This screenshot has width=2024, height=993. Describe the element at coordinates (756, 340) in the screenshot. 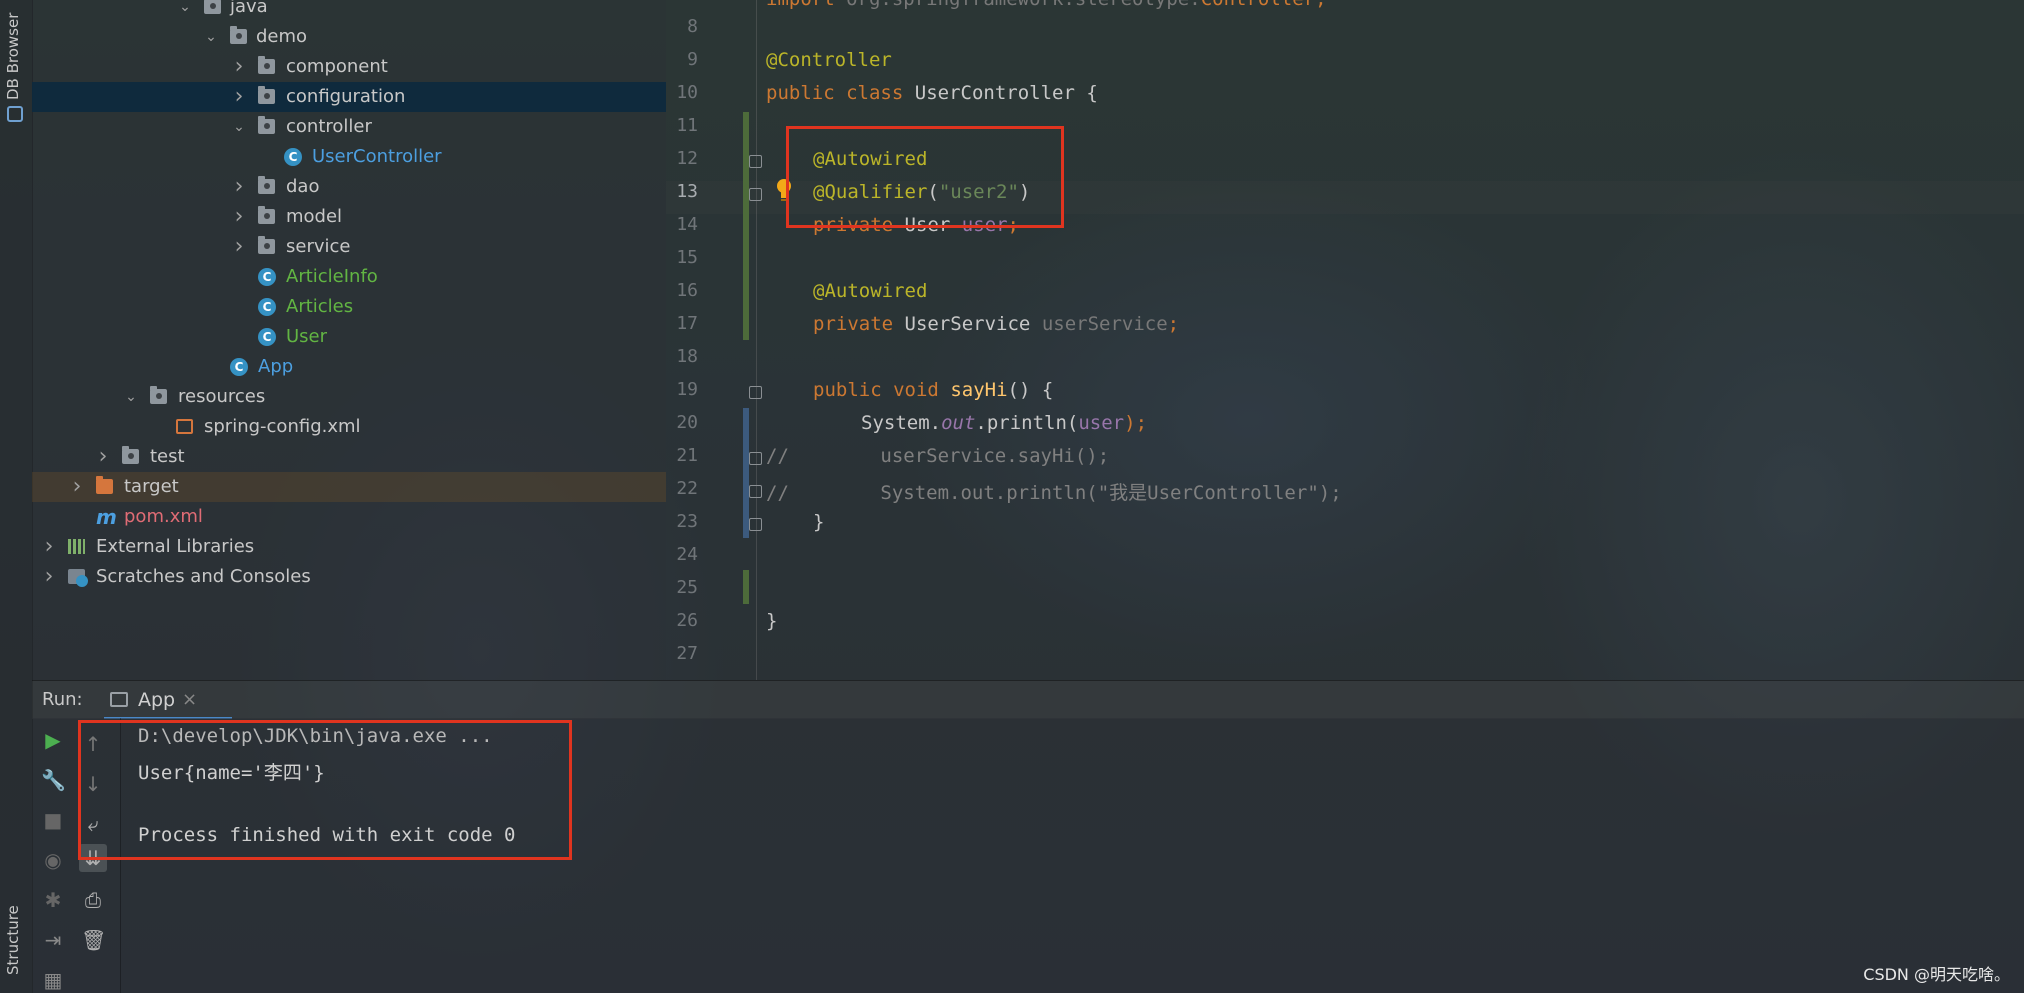

I see `gutter-divider` at that location.